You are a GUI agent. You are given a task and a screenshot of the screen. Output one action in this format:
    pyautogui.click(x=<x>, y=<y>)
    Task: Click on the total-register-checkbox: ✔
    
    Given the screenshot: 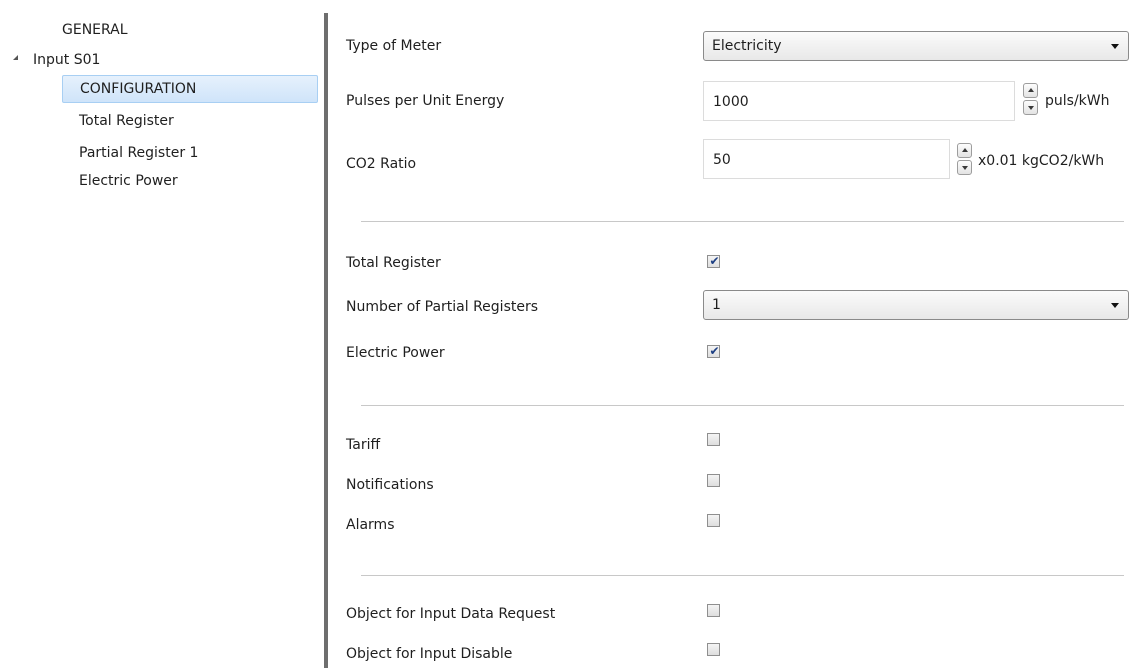 What is the action you would take?
    pyautogui.click(x=713, y=261)
    